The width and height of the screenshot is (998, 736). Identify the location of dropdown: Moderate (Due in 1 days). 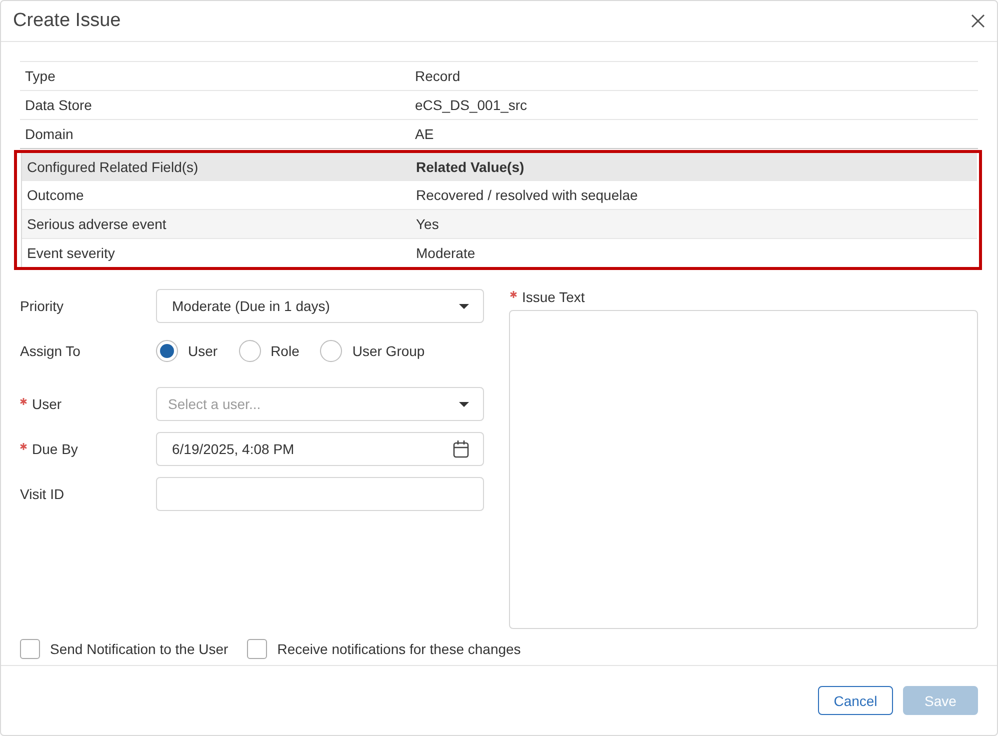
(320, 306).